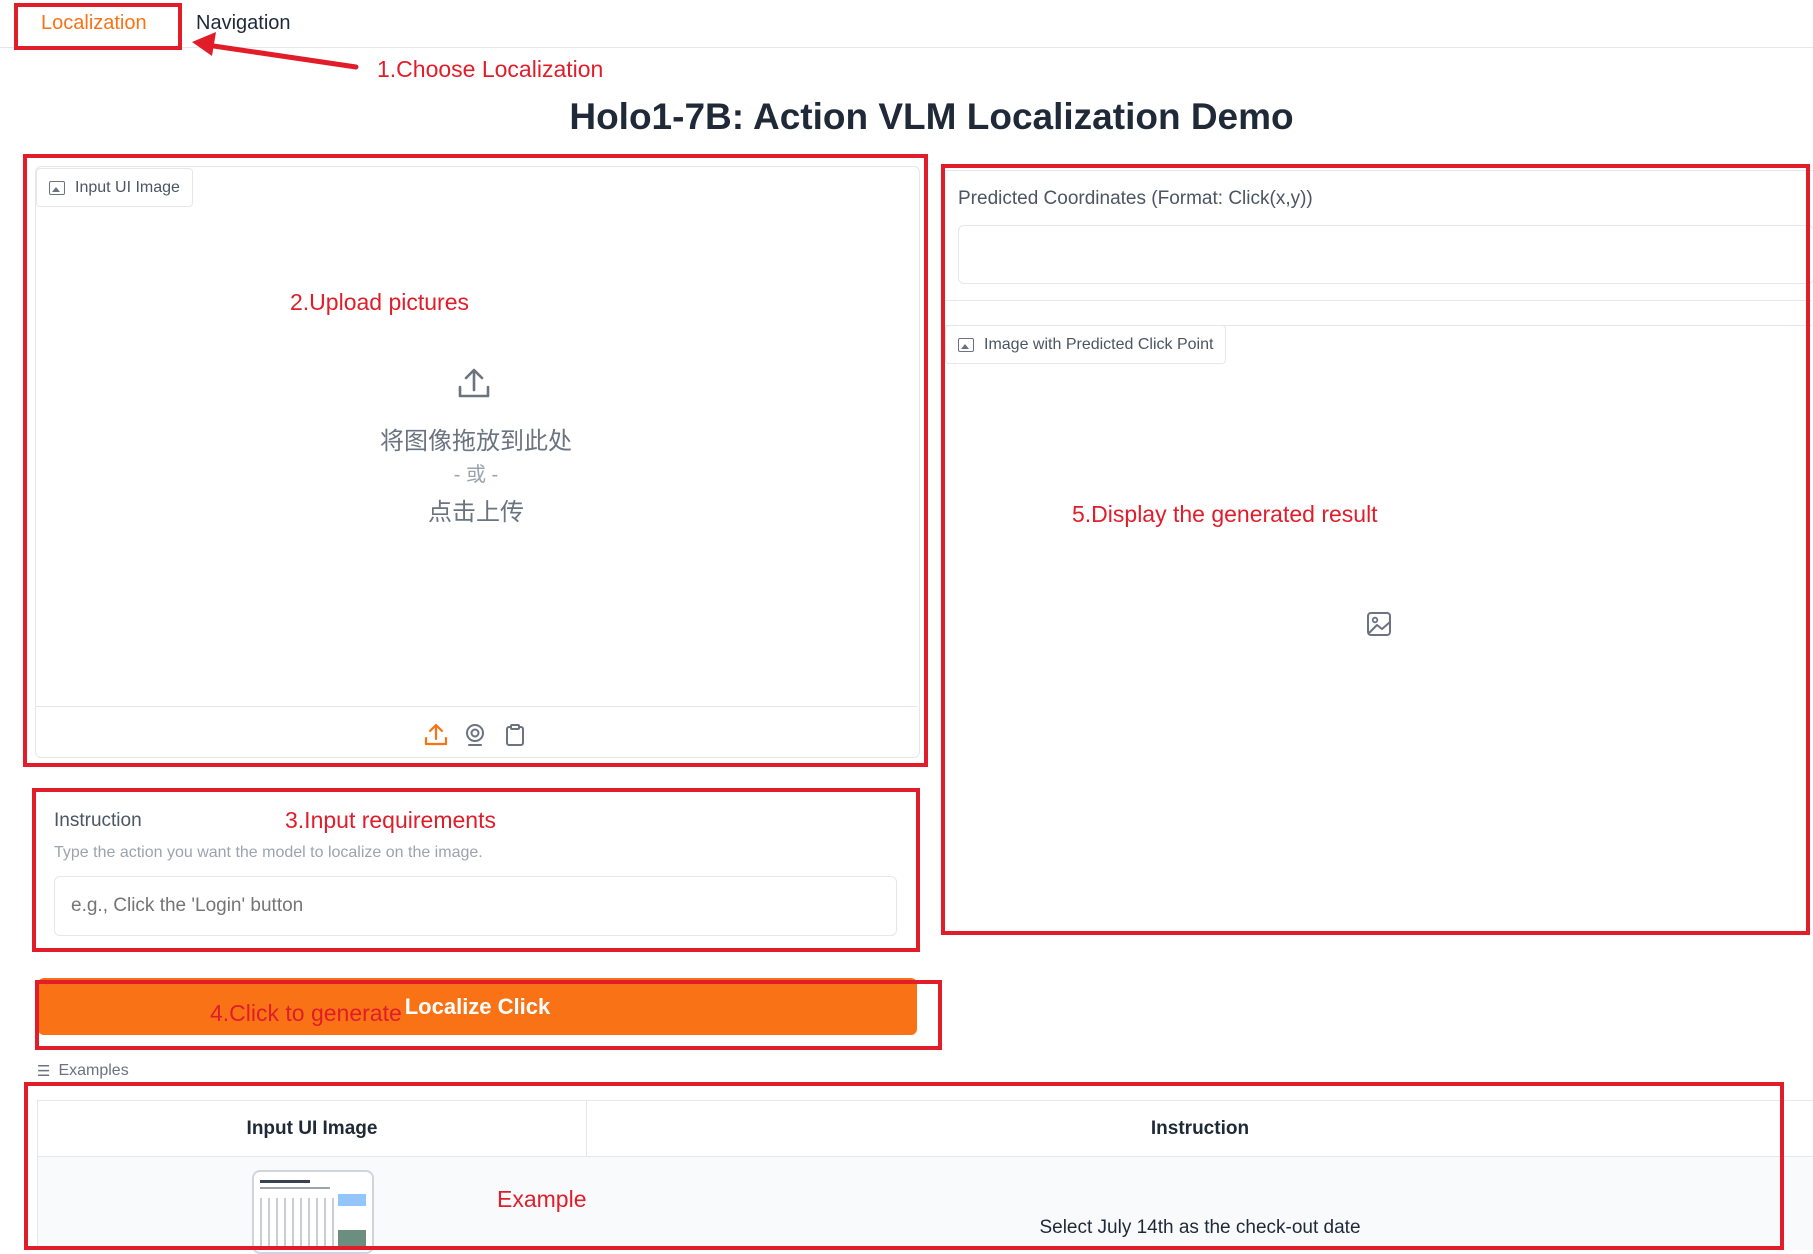 This screenshot has width=1813, height=1254. Describe the element at coordinates (931, 116) in the screenshot. I see `page-title: Holo1-7B: Action VLM Localization Demo` at that location.